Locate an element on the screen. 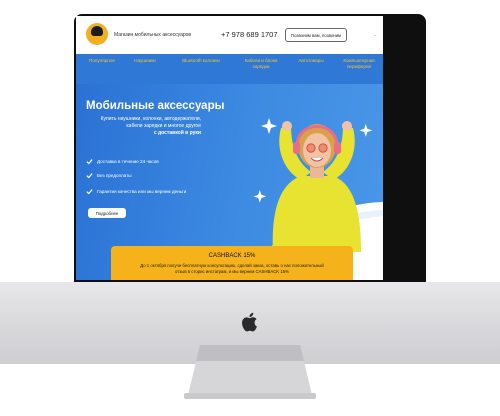 The height and width of the screenshot is (416, 500). logo-icon is located at coordinates (97, 34).